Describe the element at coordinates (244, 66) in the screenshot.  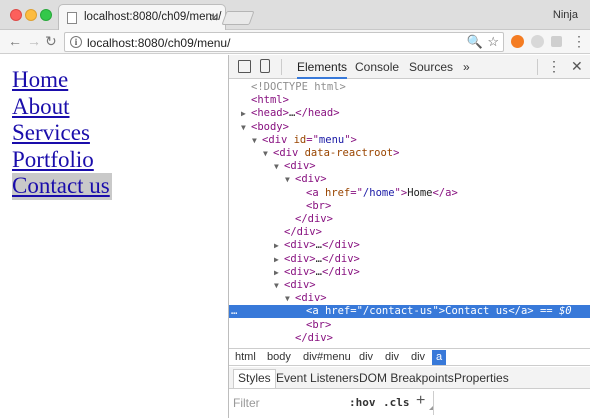
I see `inspect-element-icon` at that location.